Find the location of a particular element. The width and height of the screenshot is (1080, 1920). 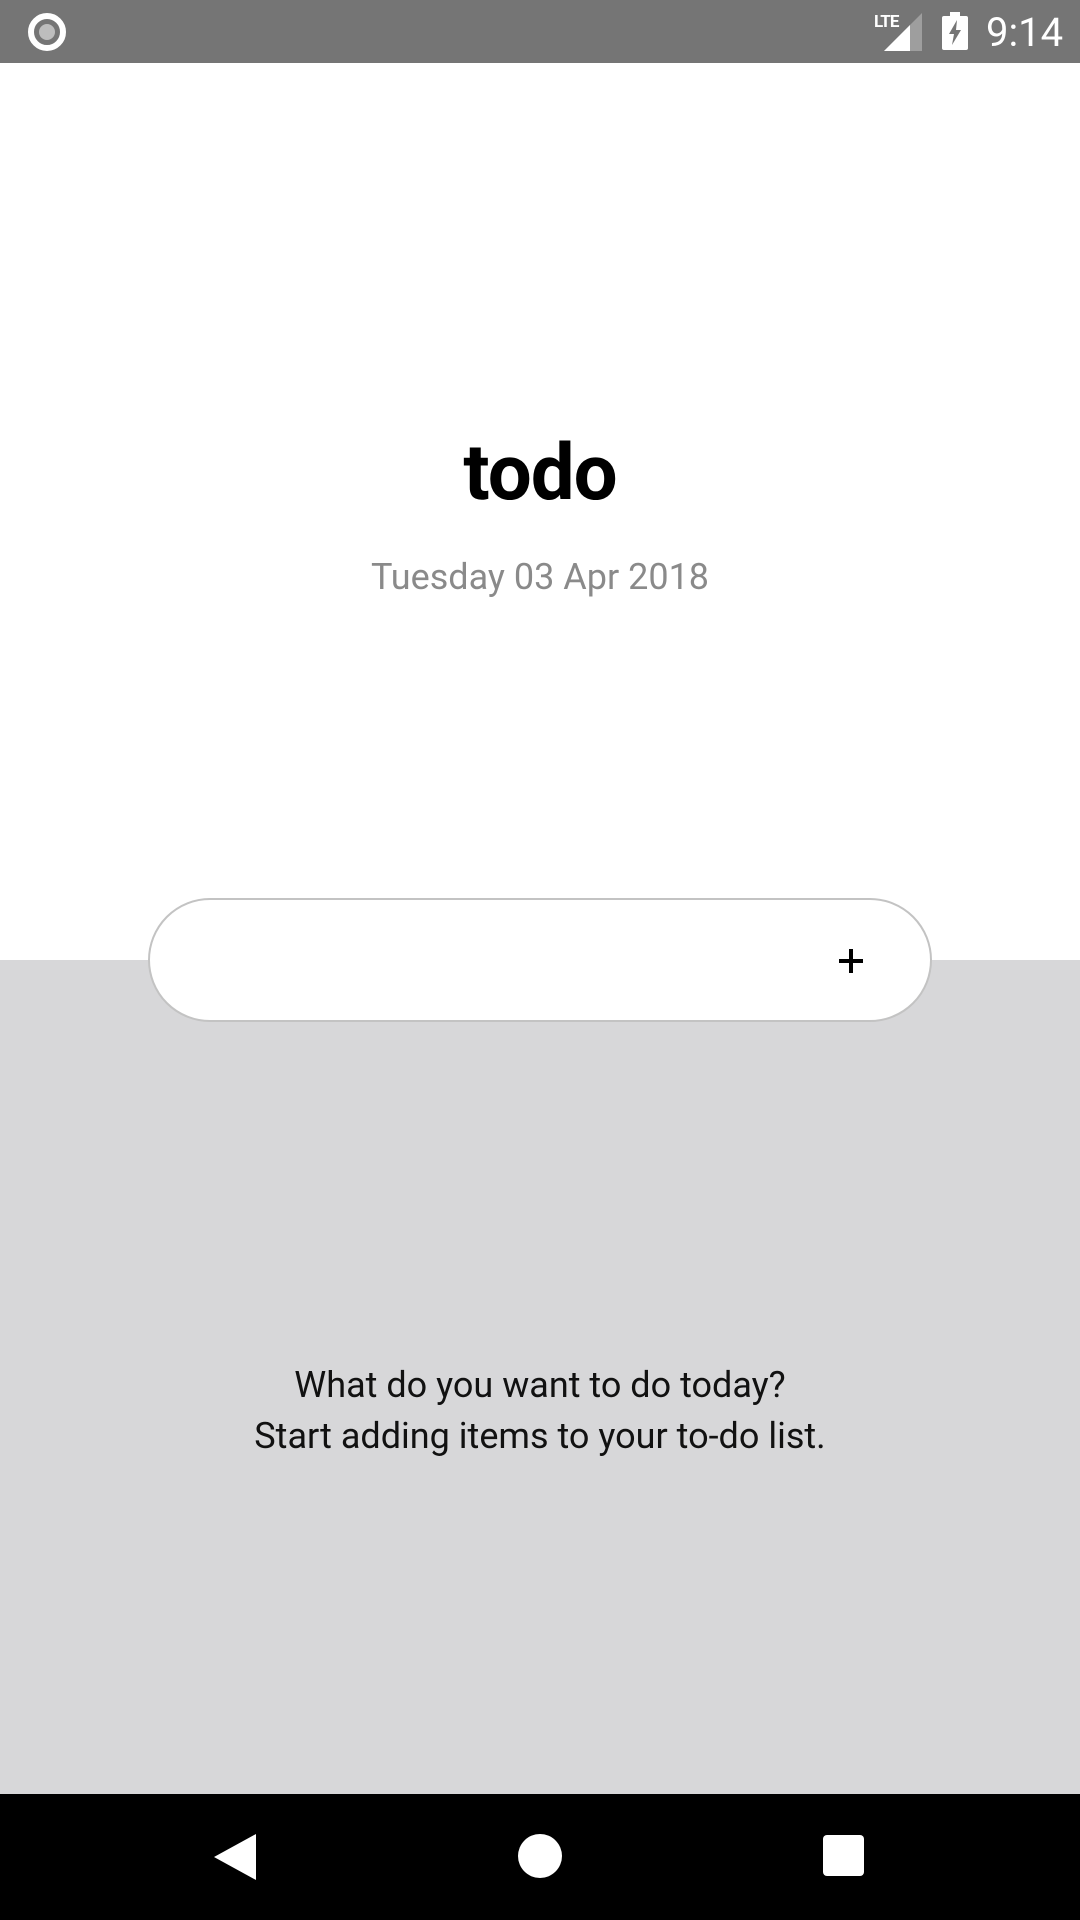

app-title: todo is located at coordinates (540, 473).